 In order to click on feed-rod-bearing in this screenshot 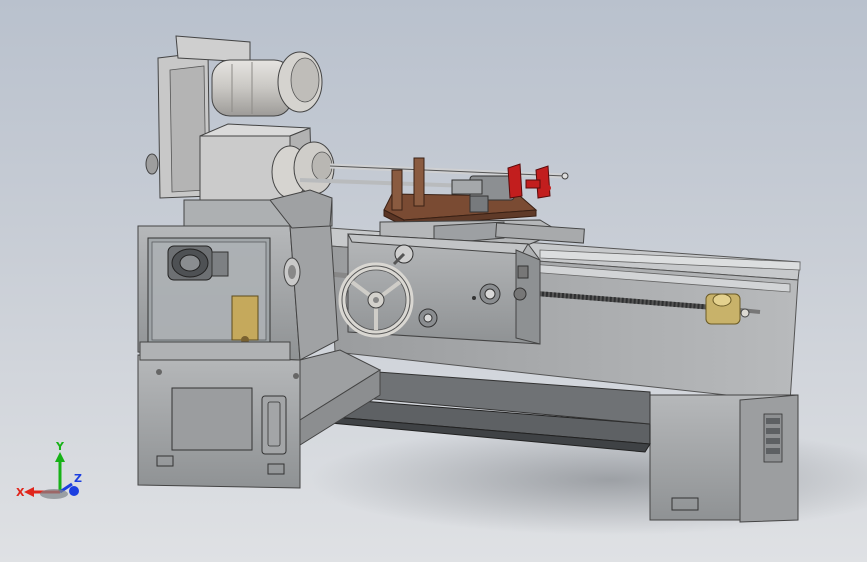, I will do `click(292, 272)`.